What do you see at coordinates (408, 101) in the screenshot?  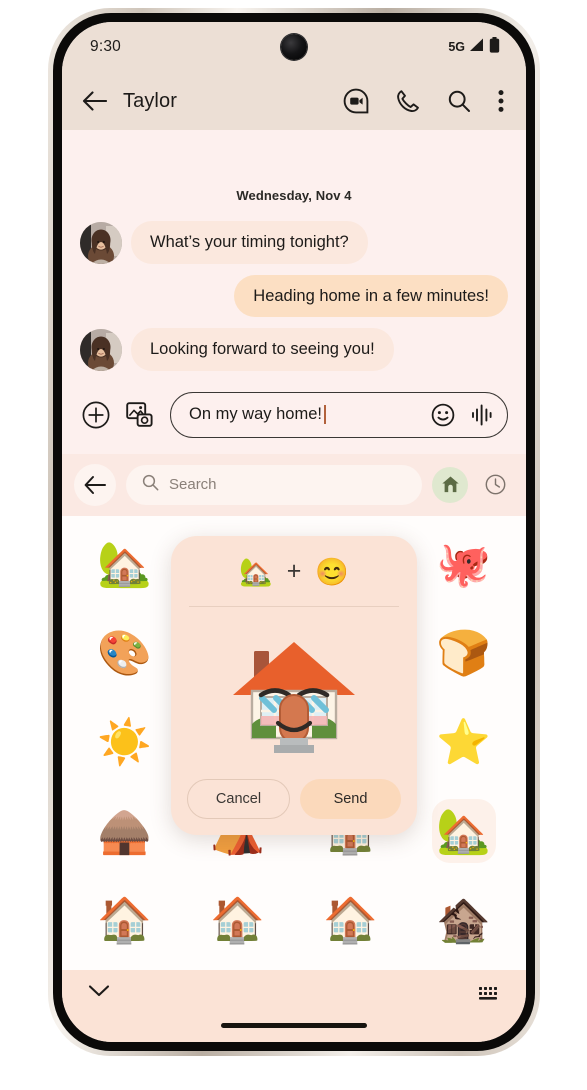 I see `phone-call-icon` at bounding box center [408, 101].